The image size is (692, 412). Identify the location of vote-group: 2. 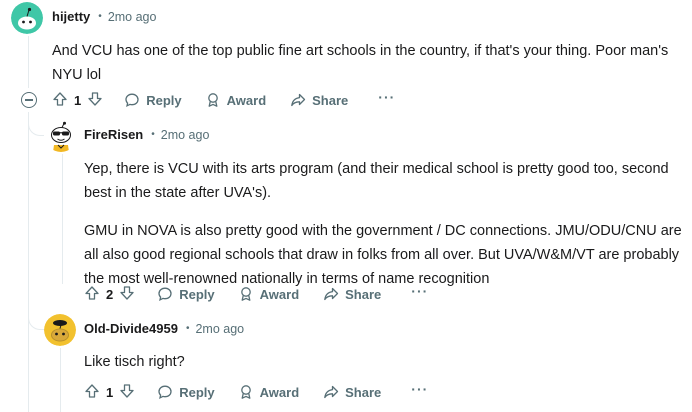
(109, 294).